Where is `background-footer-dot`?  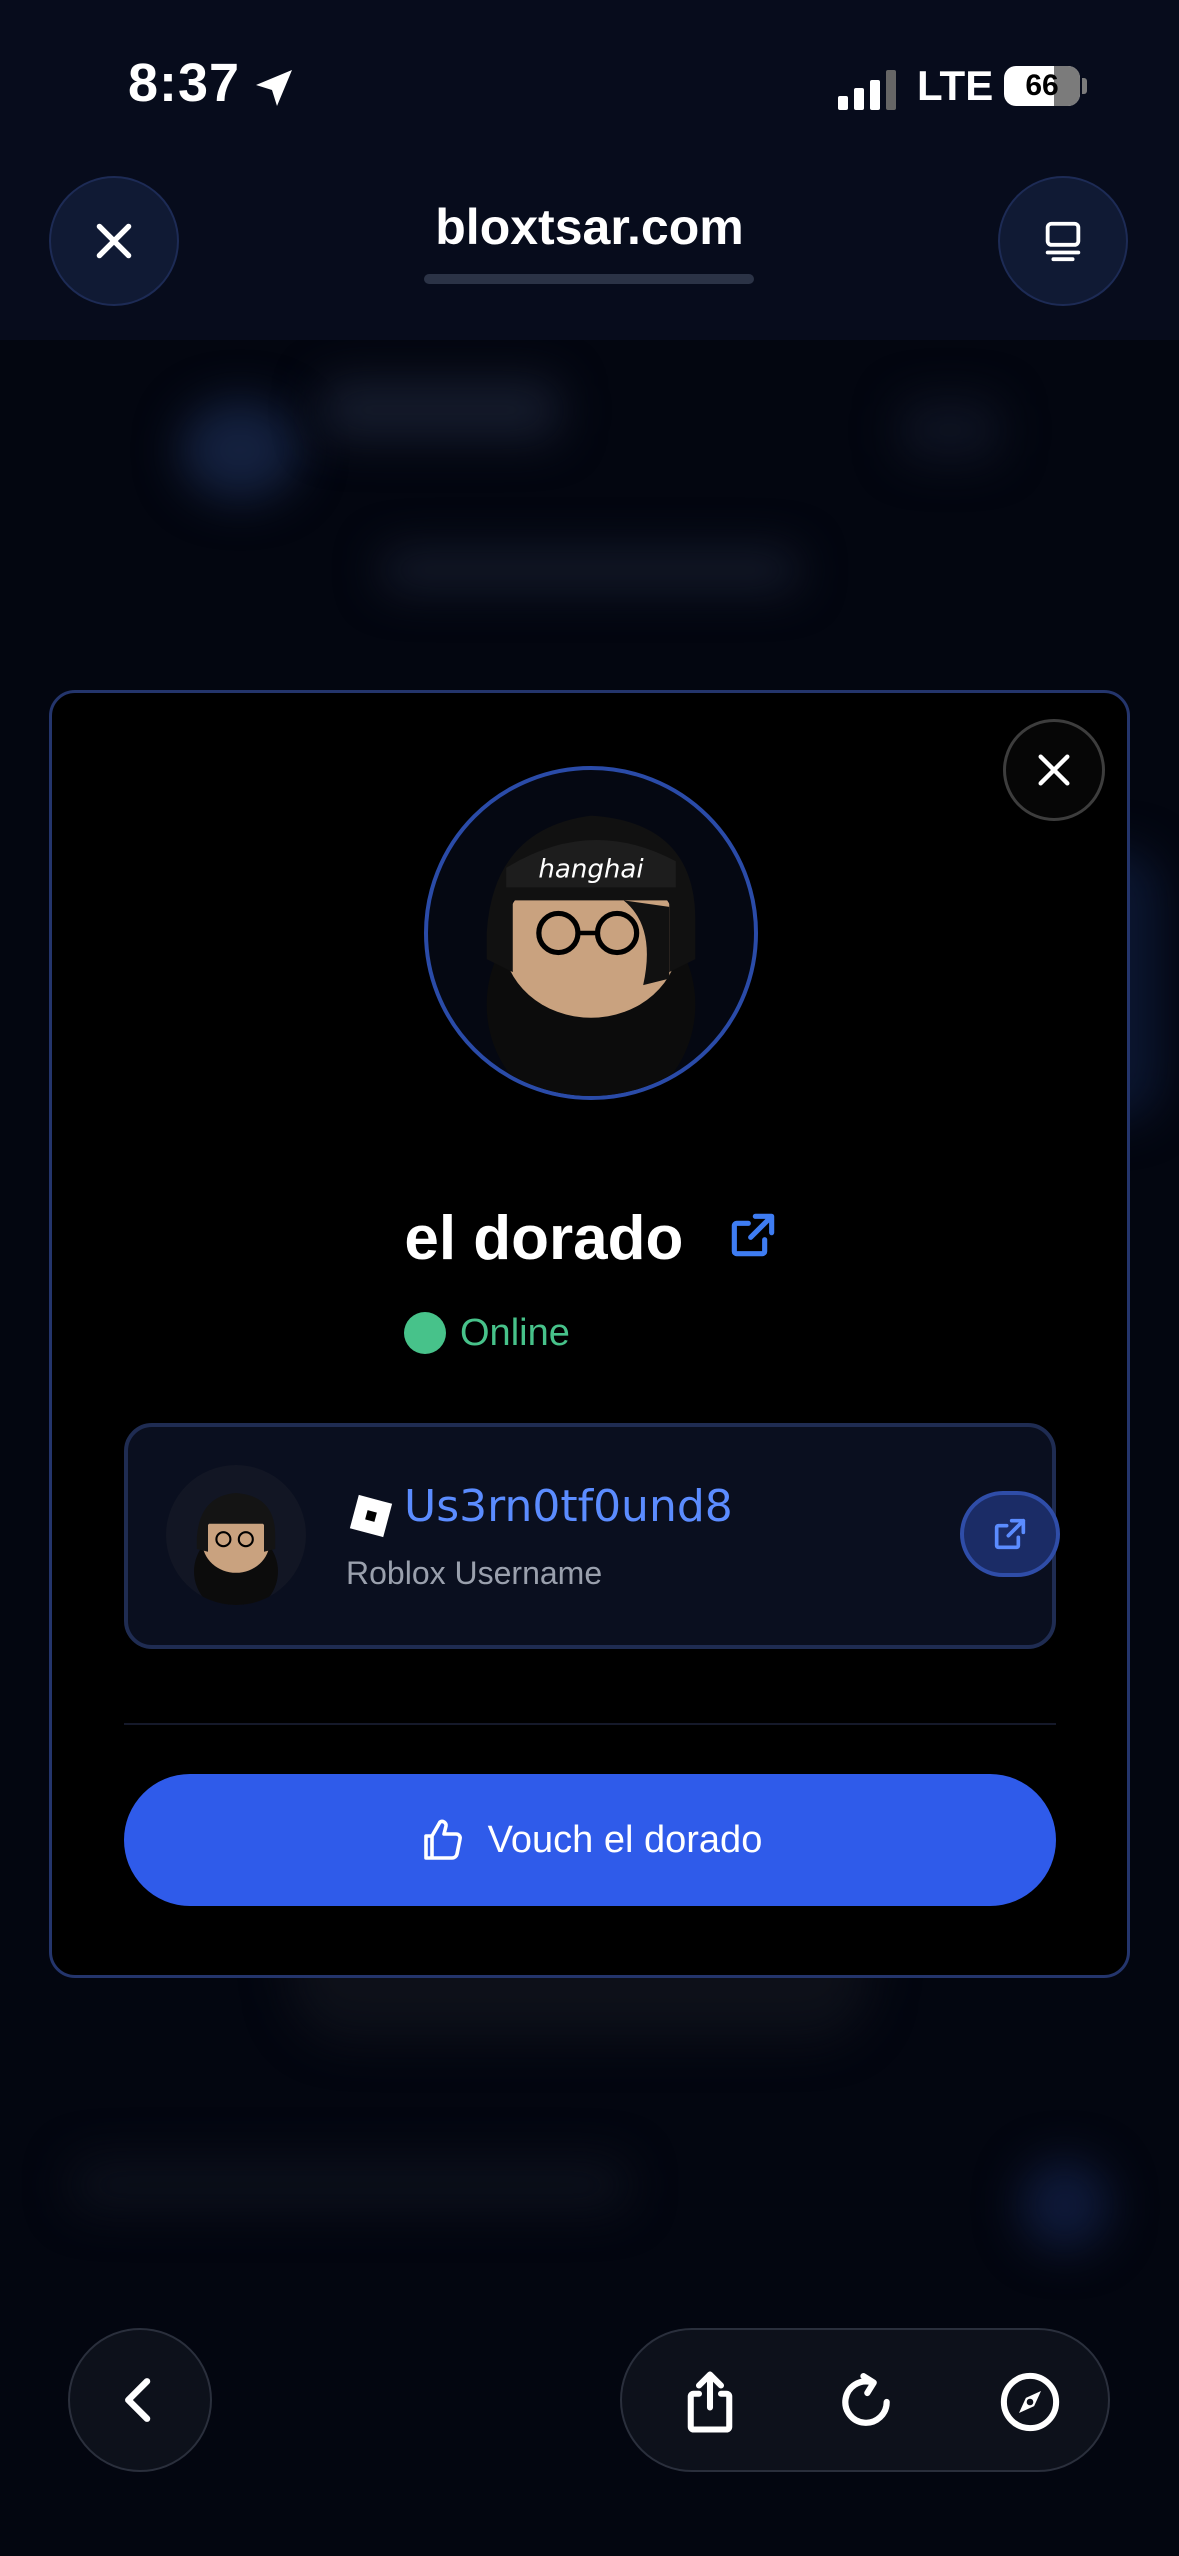
background-footer-dot is located at coordinates (1065, 2205).